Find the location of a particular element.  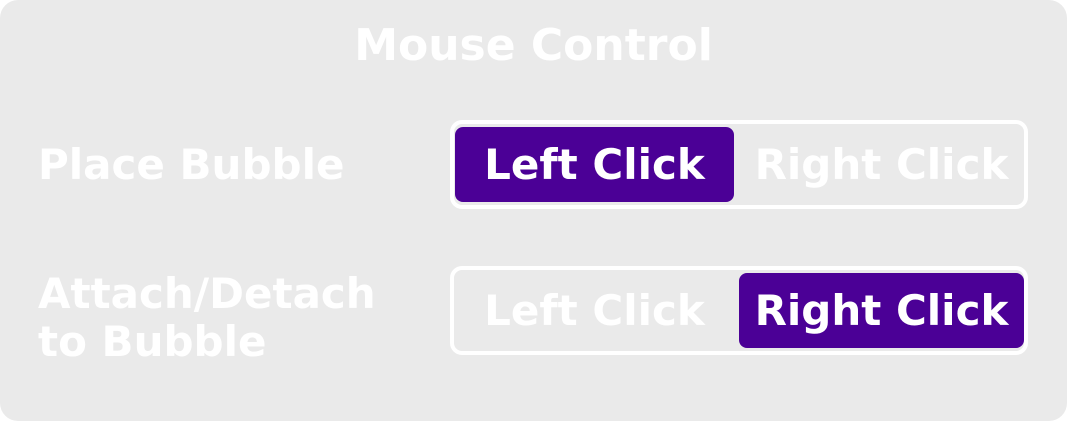

attach-detach-label: Attach/Detach to Bubble is located at coordinates (207, 317).